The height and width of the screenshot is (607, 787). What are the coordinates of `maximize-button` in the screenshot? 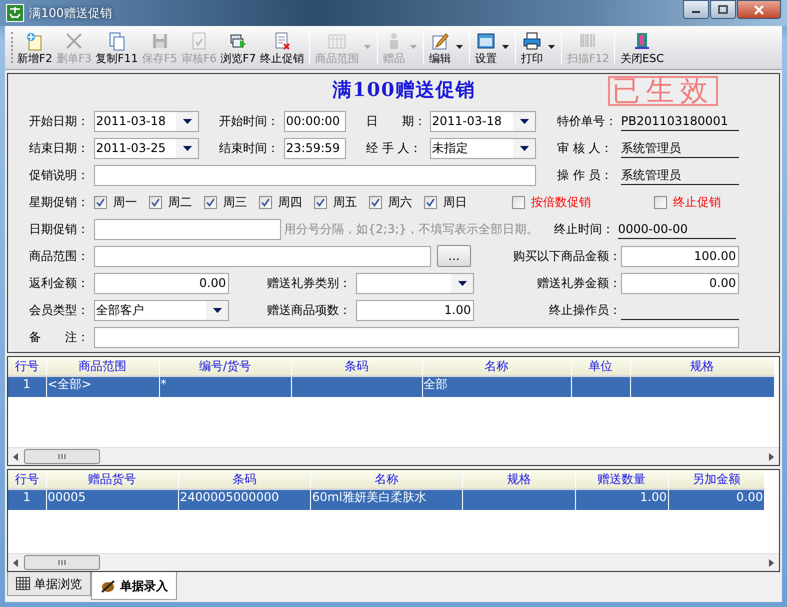 It's located at (723, 9).